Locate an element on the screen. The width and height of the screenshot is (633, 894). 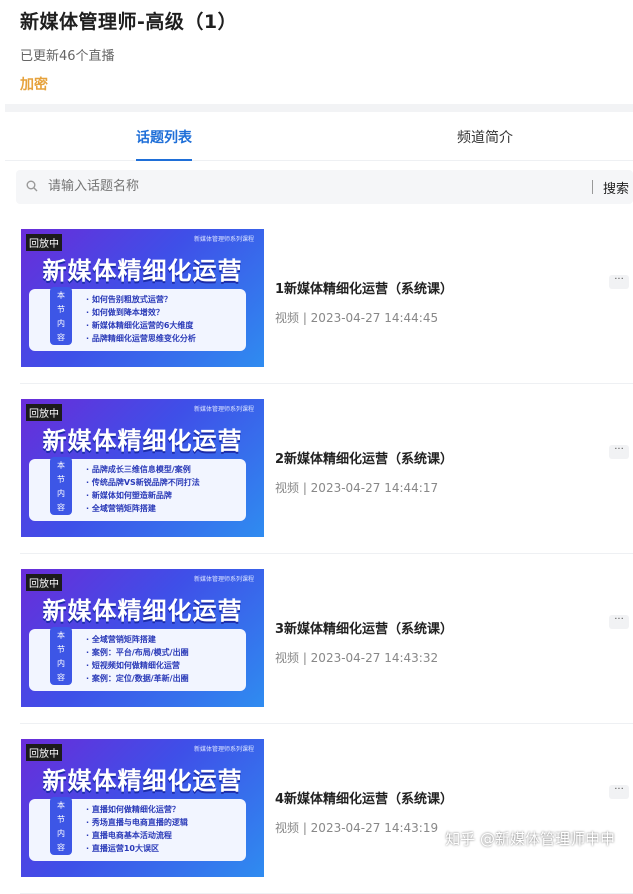
point: · 直播电商基本活动流程 is located at coordinates (129, 835).